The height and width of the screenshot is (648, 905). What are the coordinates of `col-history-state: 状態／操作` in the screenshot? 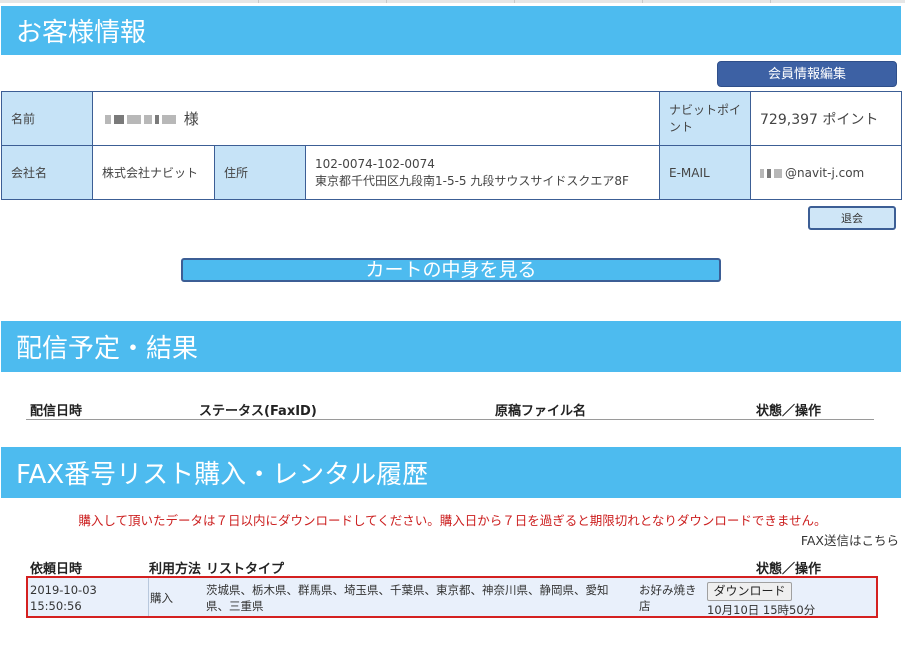 It's located at (789, 569).